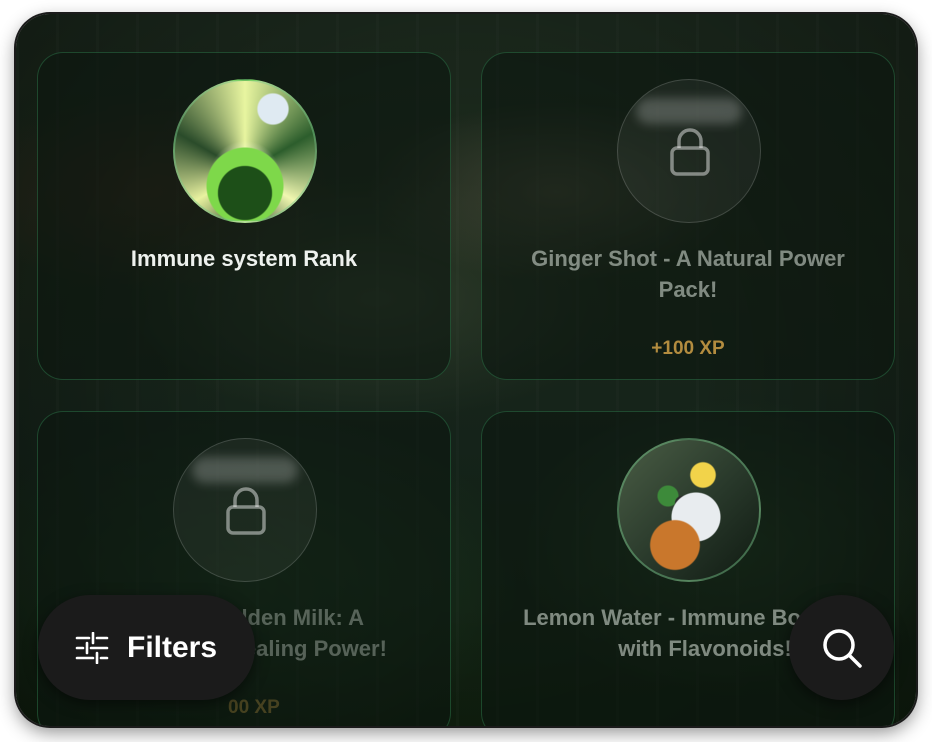  Describe the element at coordinates (244, 258) in the screenshot. I see `card-title: Immune system Rank` at that location.